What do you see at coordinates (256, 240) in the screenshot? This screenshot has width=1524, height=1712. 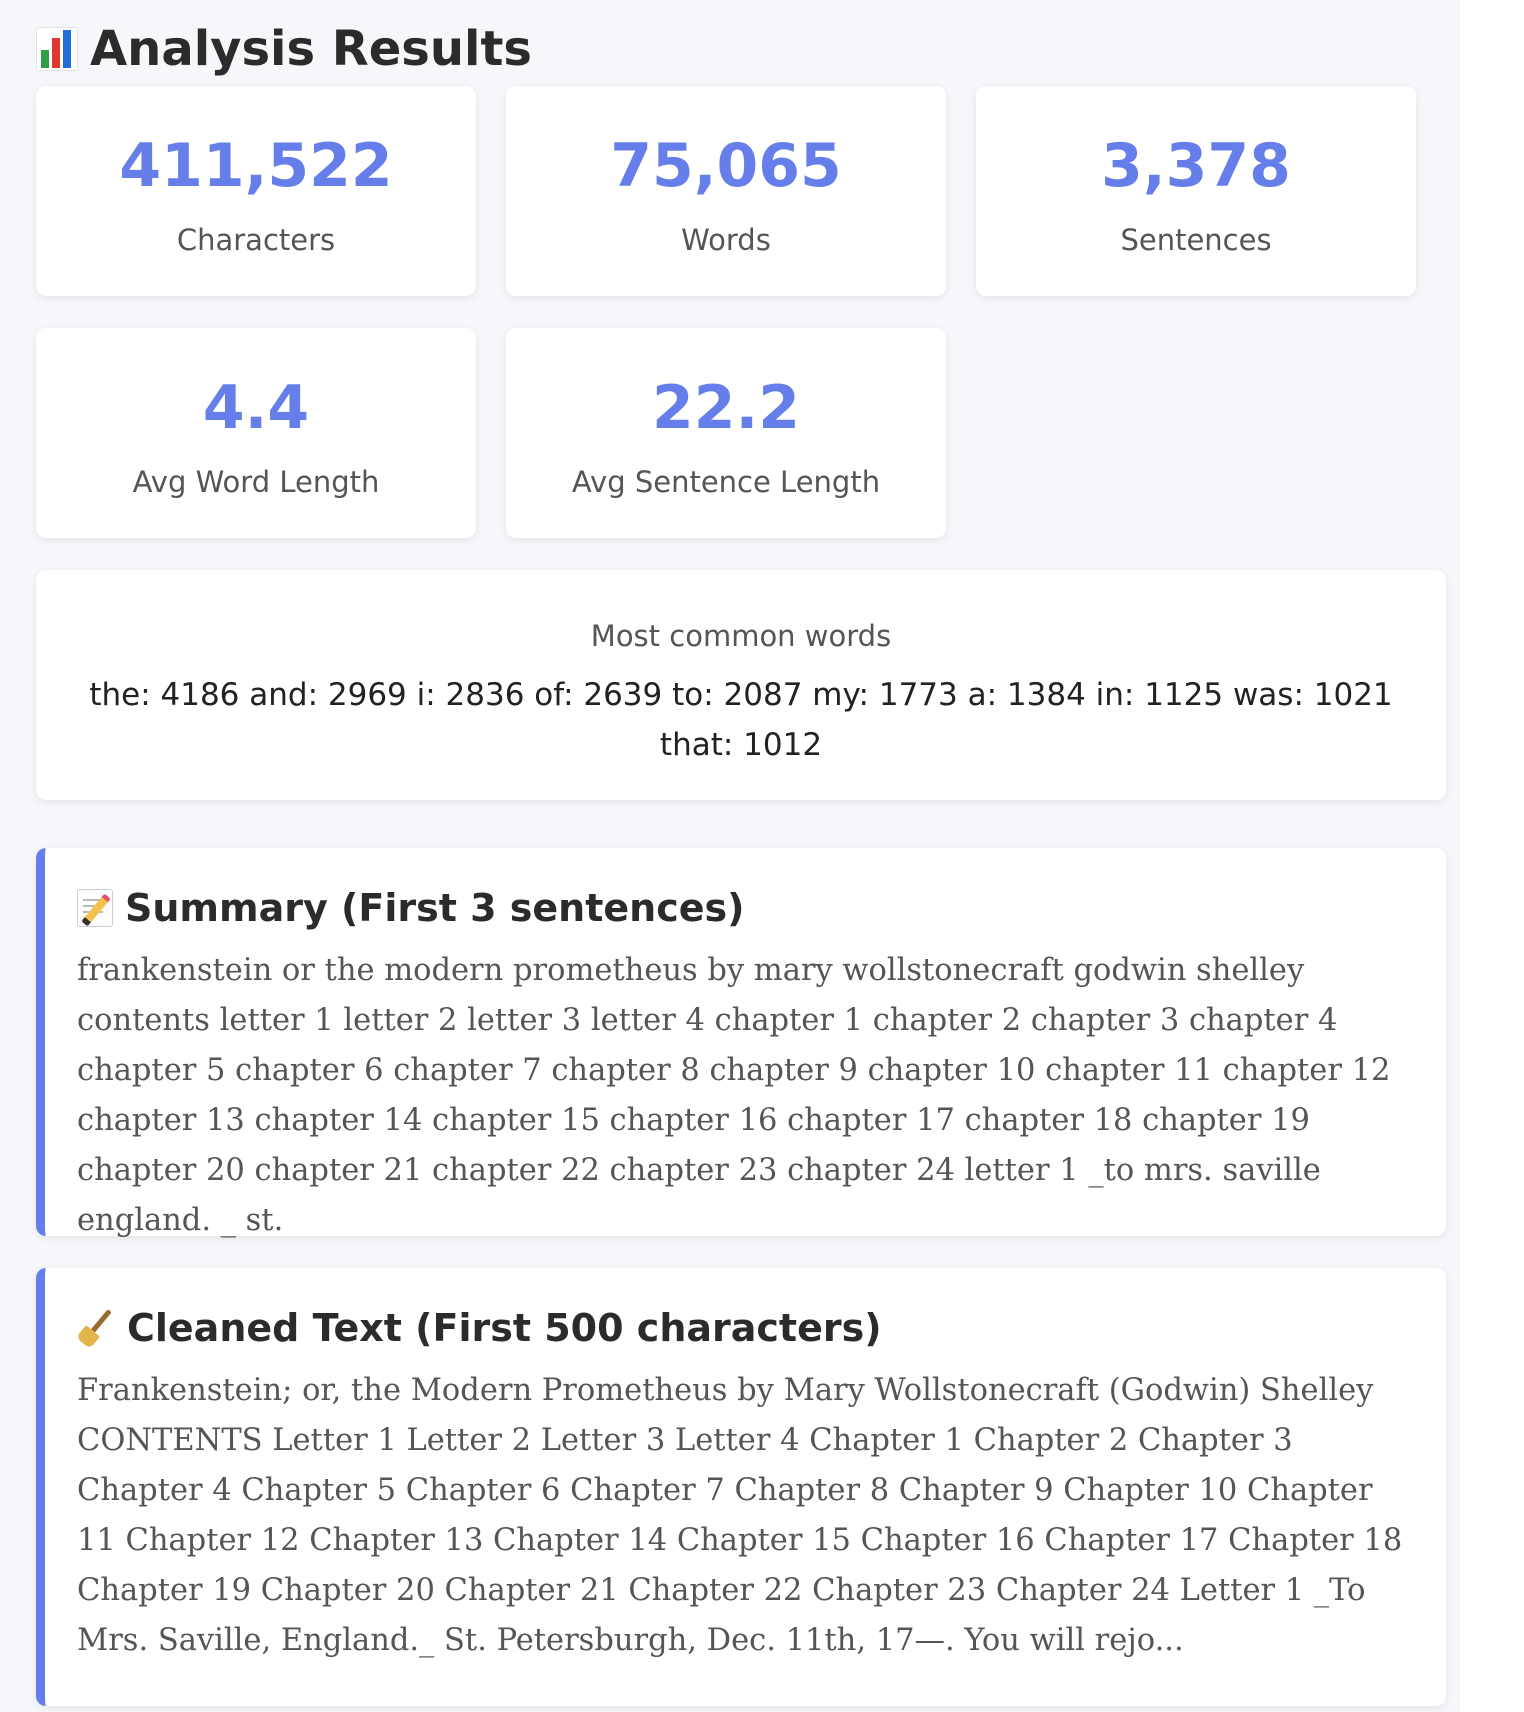 I see `stat-label: Characters` at bounding box center [256, 240].